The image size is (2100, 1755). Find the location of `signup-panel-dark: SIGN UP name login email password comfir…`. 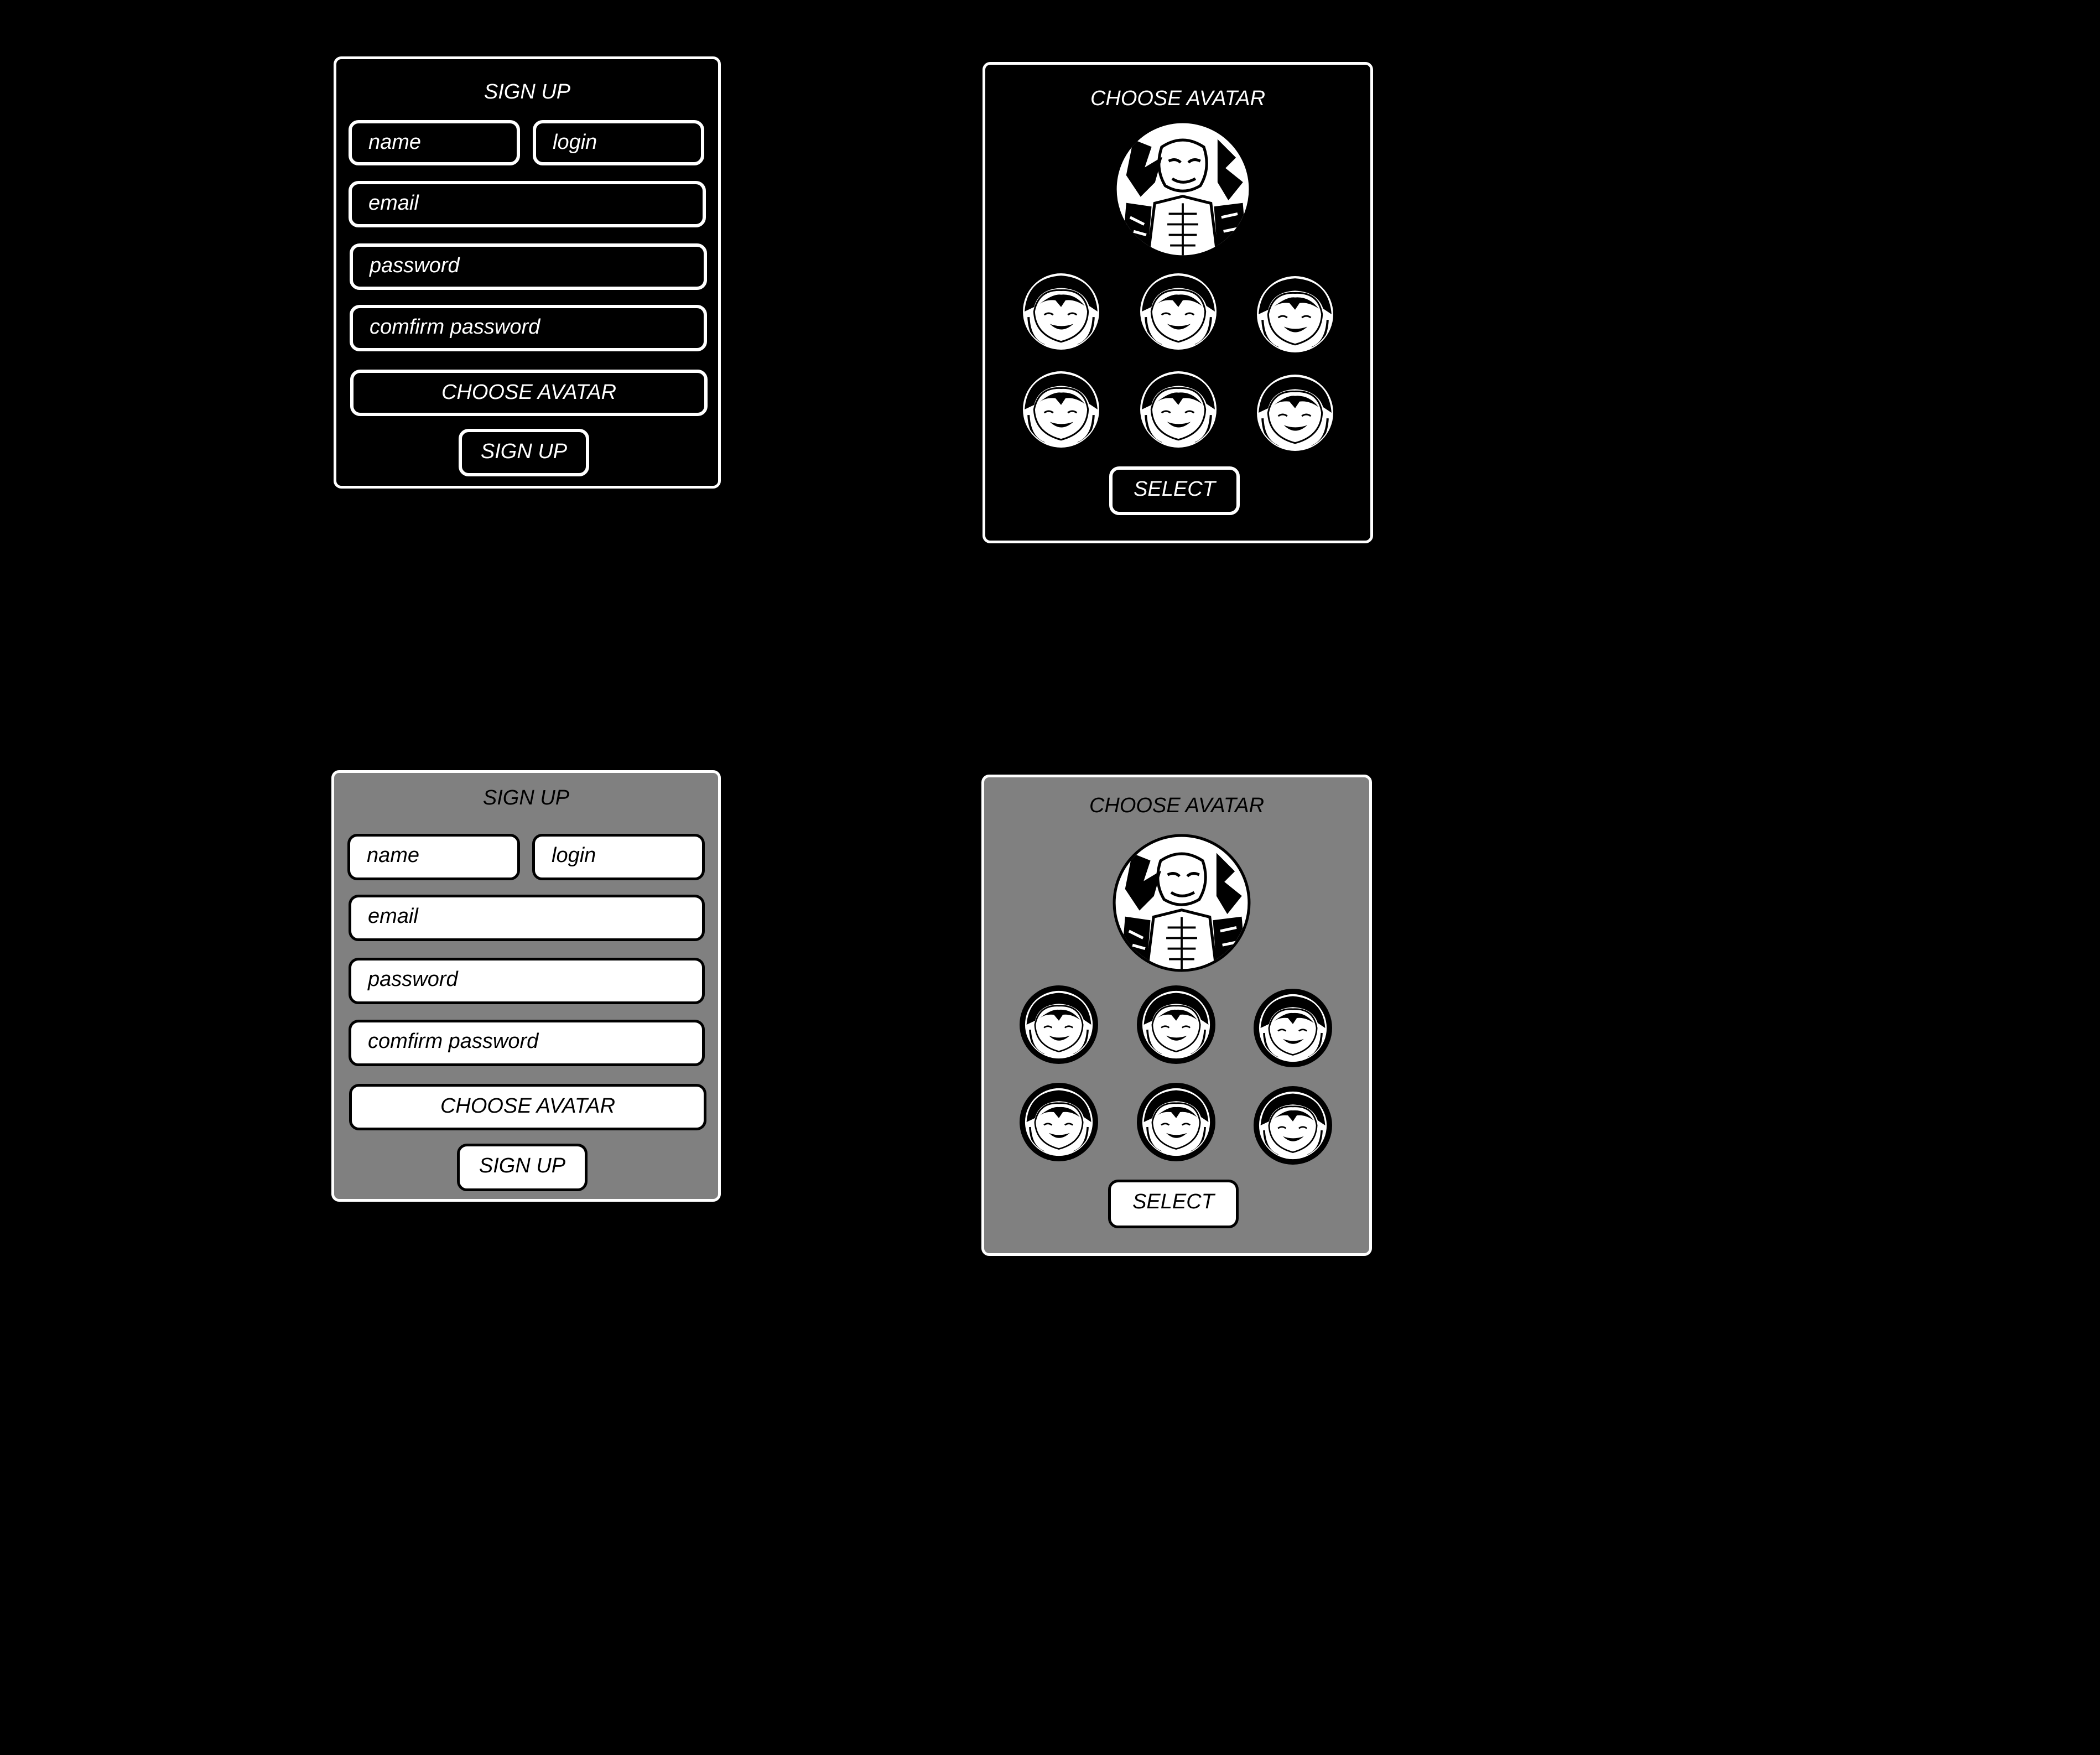

signup-panel-dark: SIGN UP name login email password comfir… is located at coordinates (527, 272).